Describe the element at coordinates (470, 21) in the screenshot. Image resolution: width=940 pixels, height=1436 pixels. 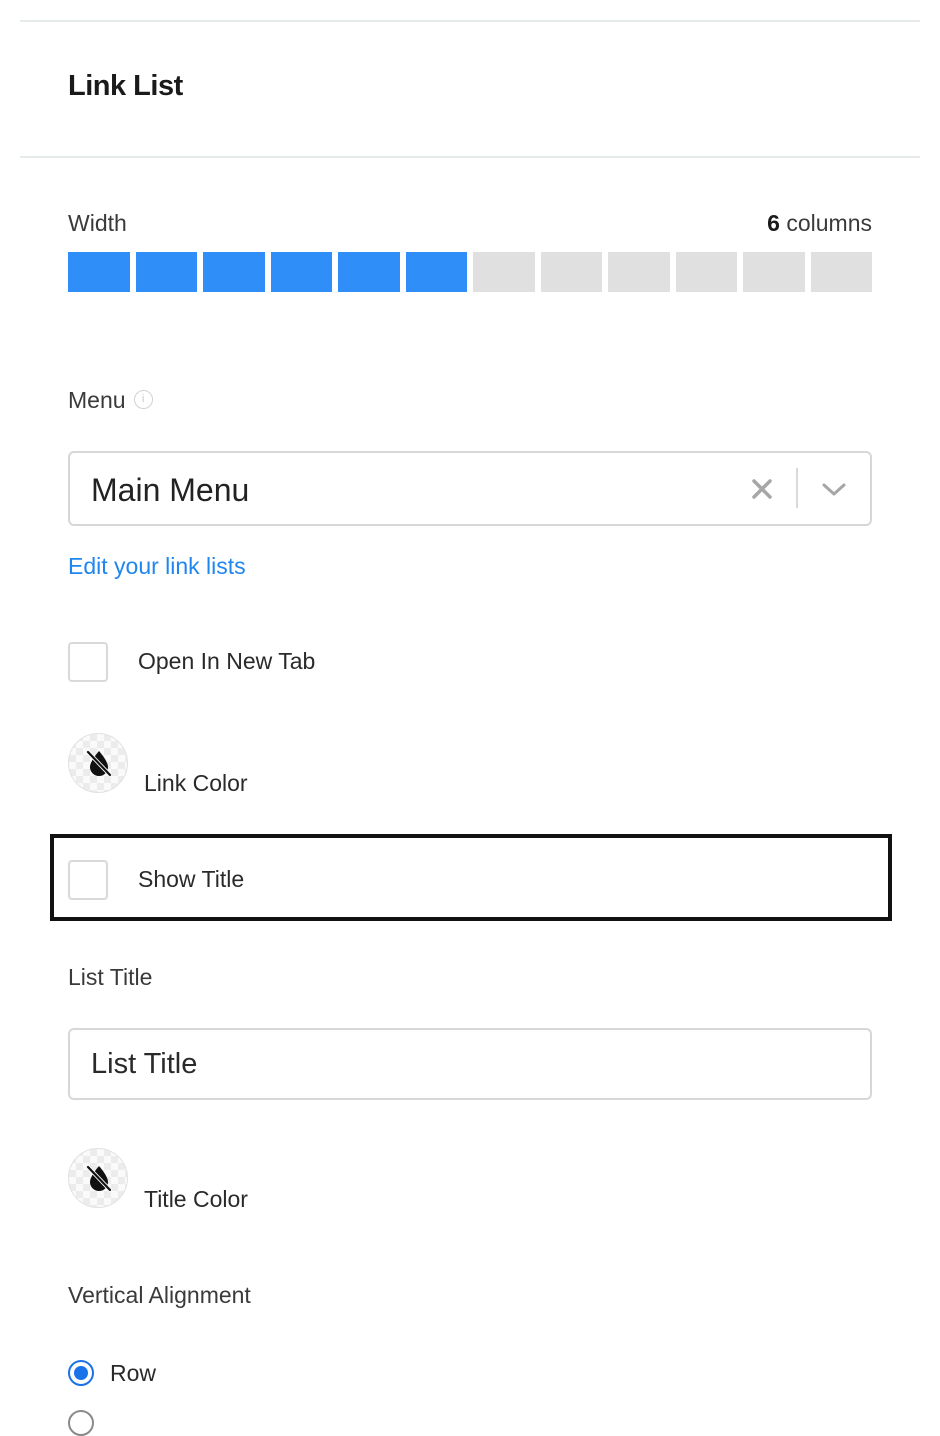
I see `top-divider` at that location.